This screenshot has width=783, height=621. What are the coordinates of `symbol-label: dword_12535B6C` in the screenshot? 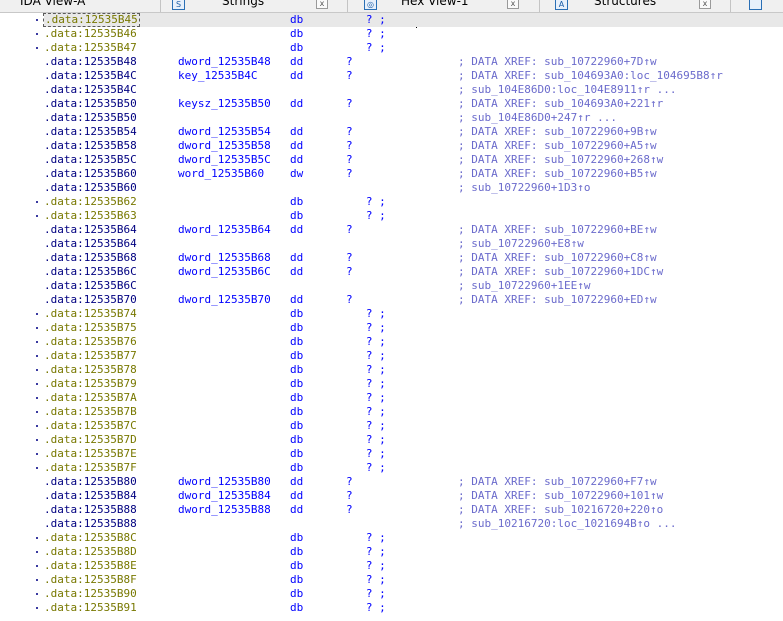 It's located at (224, 272).